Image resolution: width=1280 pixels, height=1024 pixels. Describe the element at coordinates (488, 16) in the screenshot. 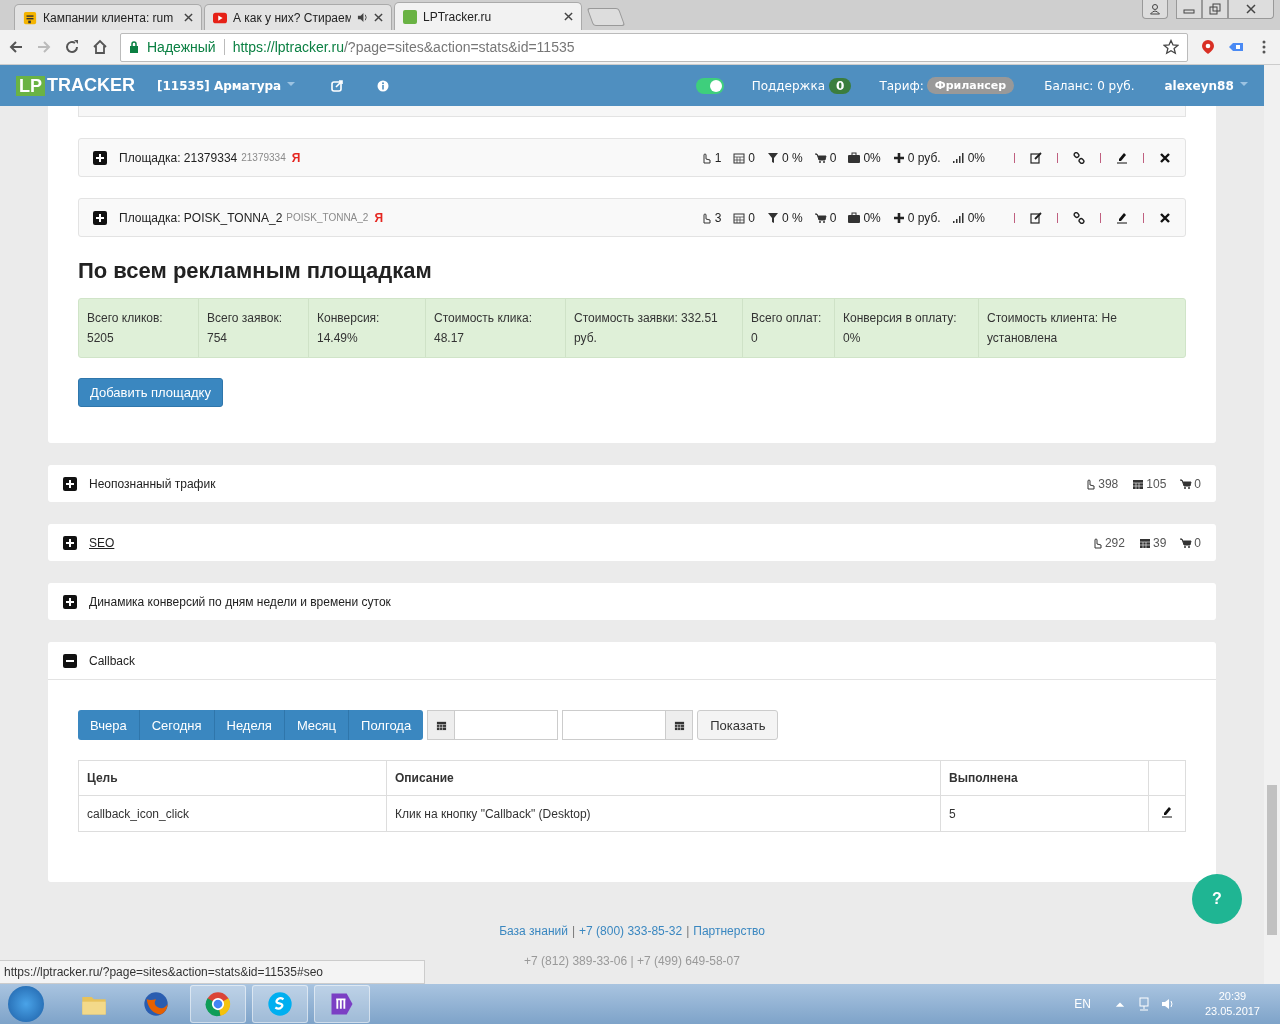

I see `browser-tab: LPTracker.ru` at that location.